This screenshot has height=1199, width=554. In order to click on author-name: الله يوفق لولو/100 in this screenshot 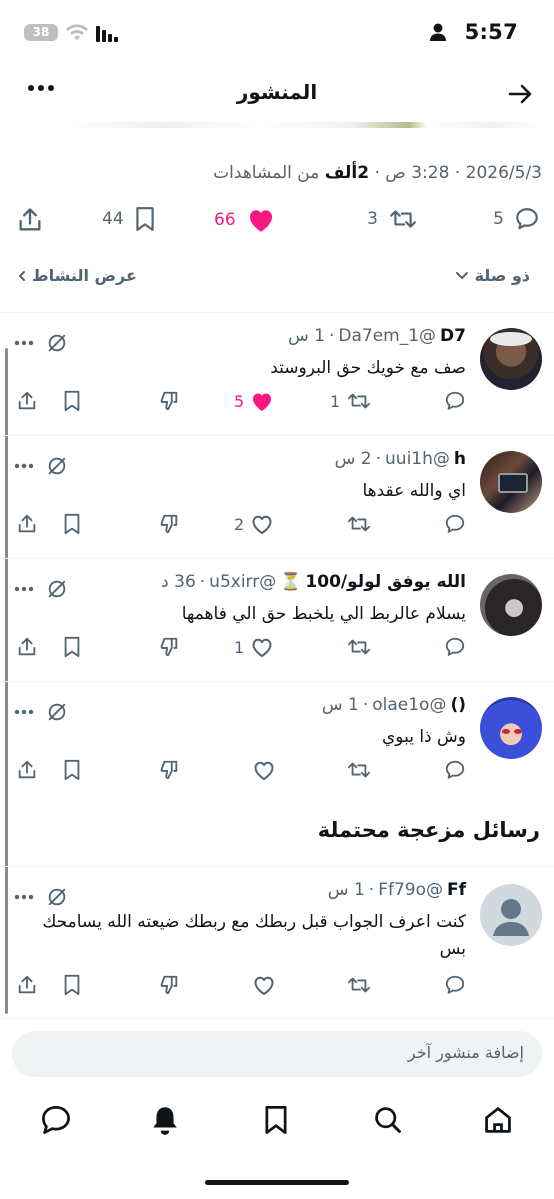, I will do `click(385, 582)`.